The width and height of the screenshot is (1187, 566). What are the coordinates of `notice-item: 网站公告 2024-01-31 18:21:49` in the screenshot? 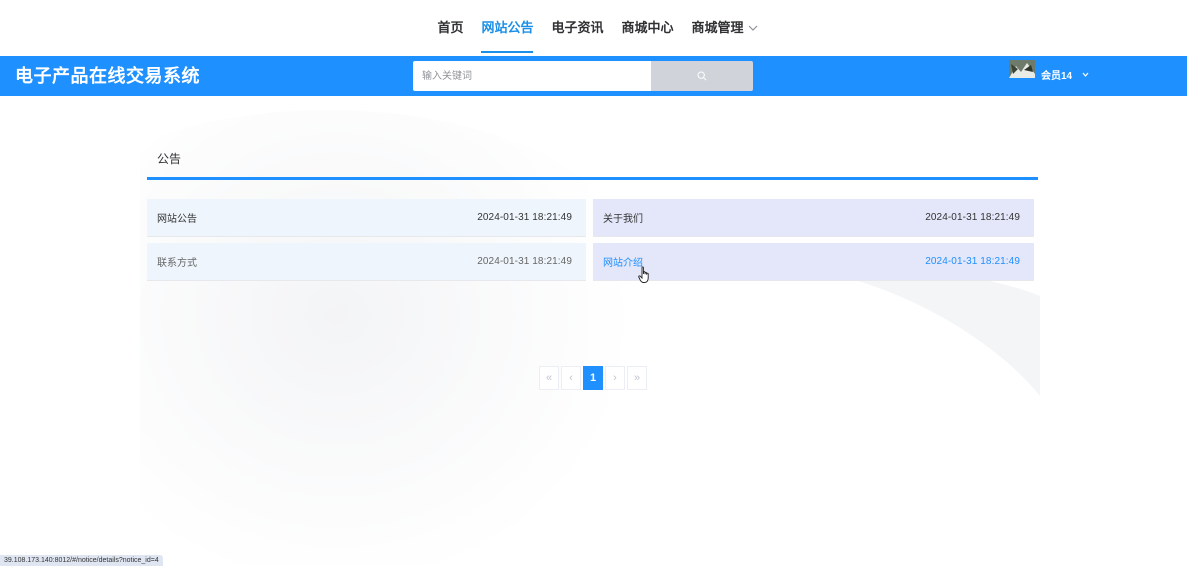 It's located at (366, 218).